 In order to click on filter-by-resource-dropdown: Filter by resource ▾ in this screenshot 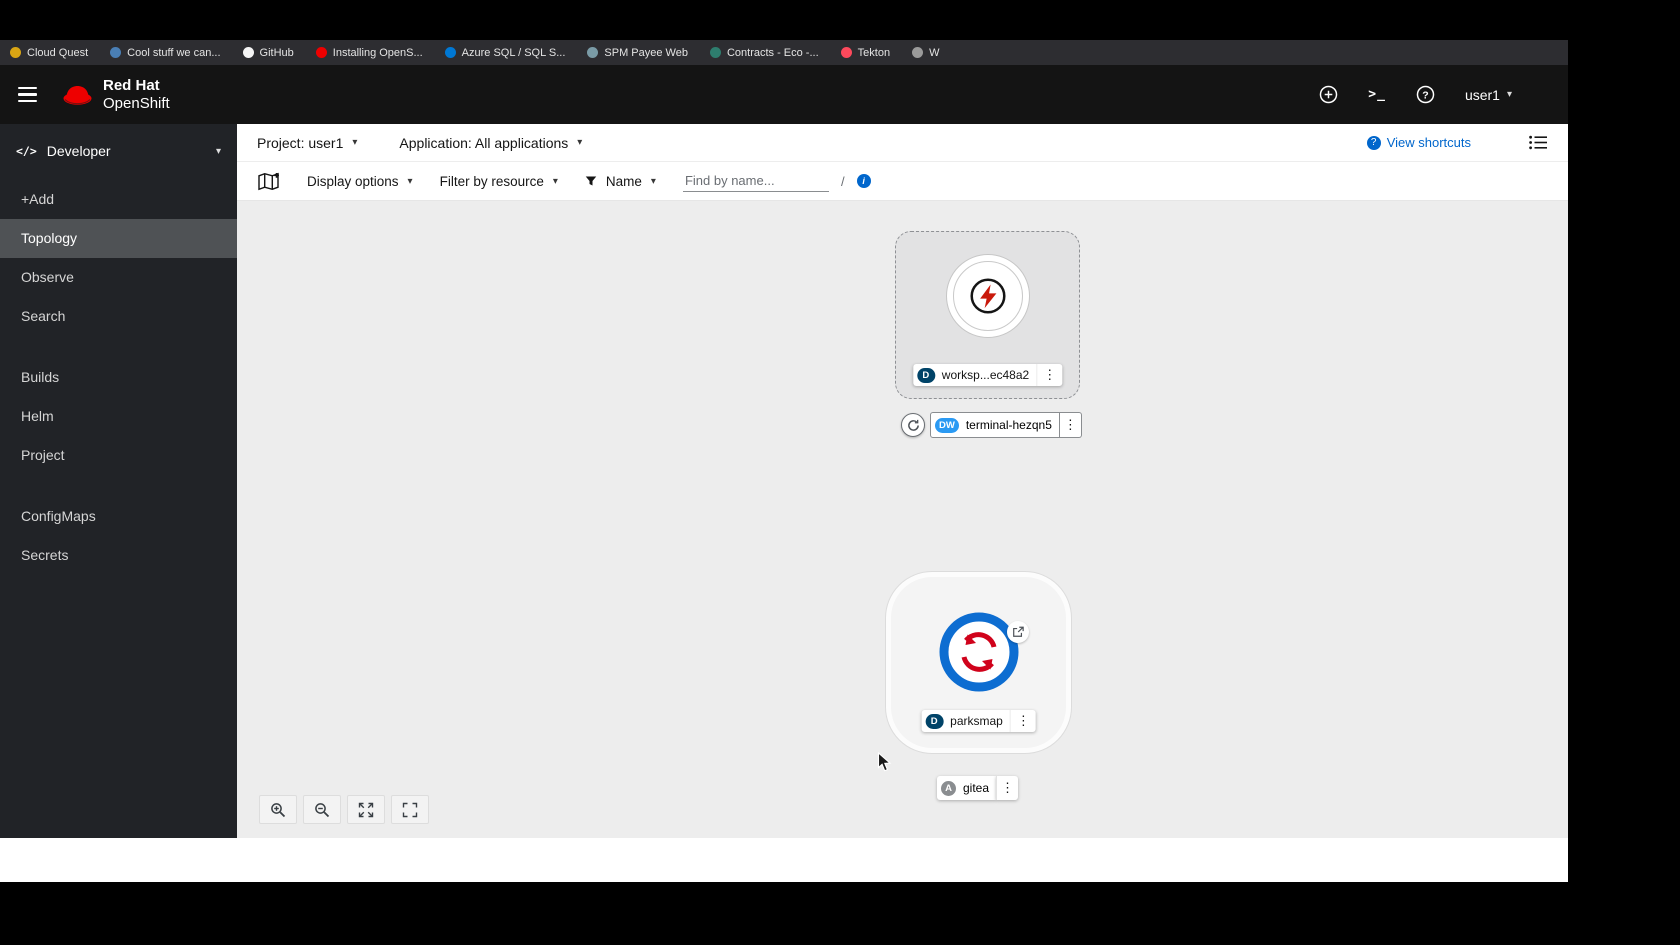, I will do `click(499, 181)`.